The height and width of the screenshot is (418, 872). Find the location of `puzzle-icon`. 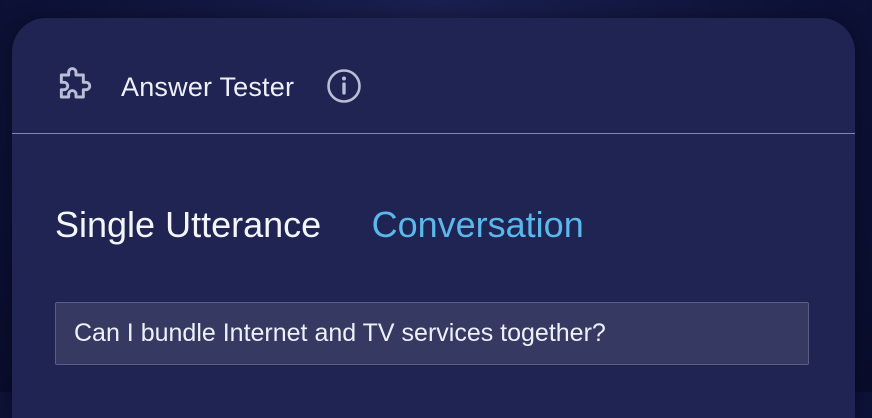

puzzle-icon is located at coordinates (75, 83).